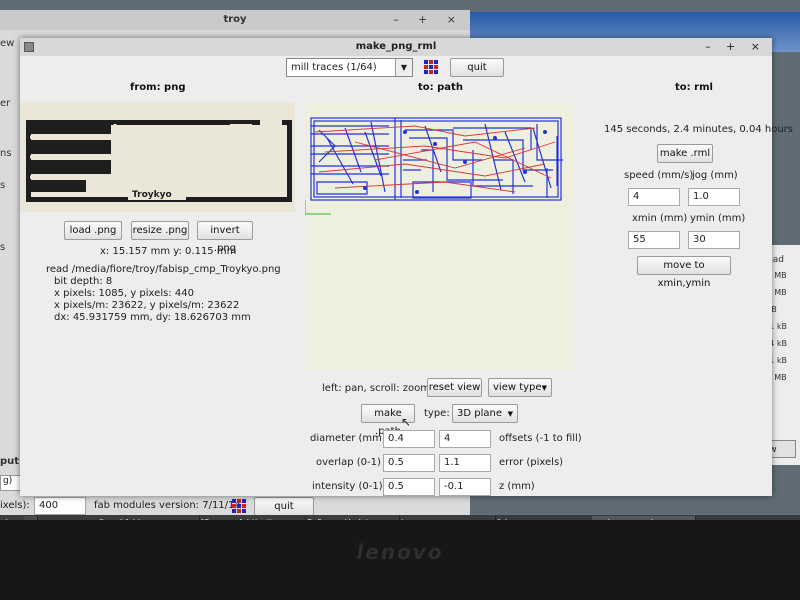 This screenshot has width=800, height=600. Describe the element at coordinates (147, 305) in the screenshot. I see `info-line: x pixels/m: 23622, y pixels/m: 23622` at that location.